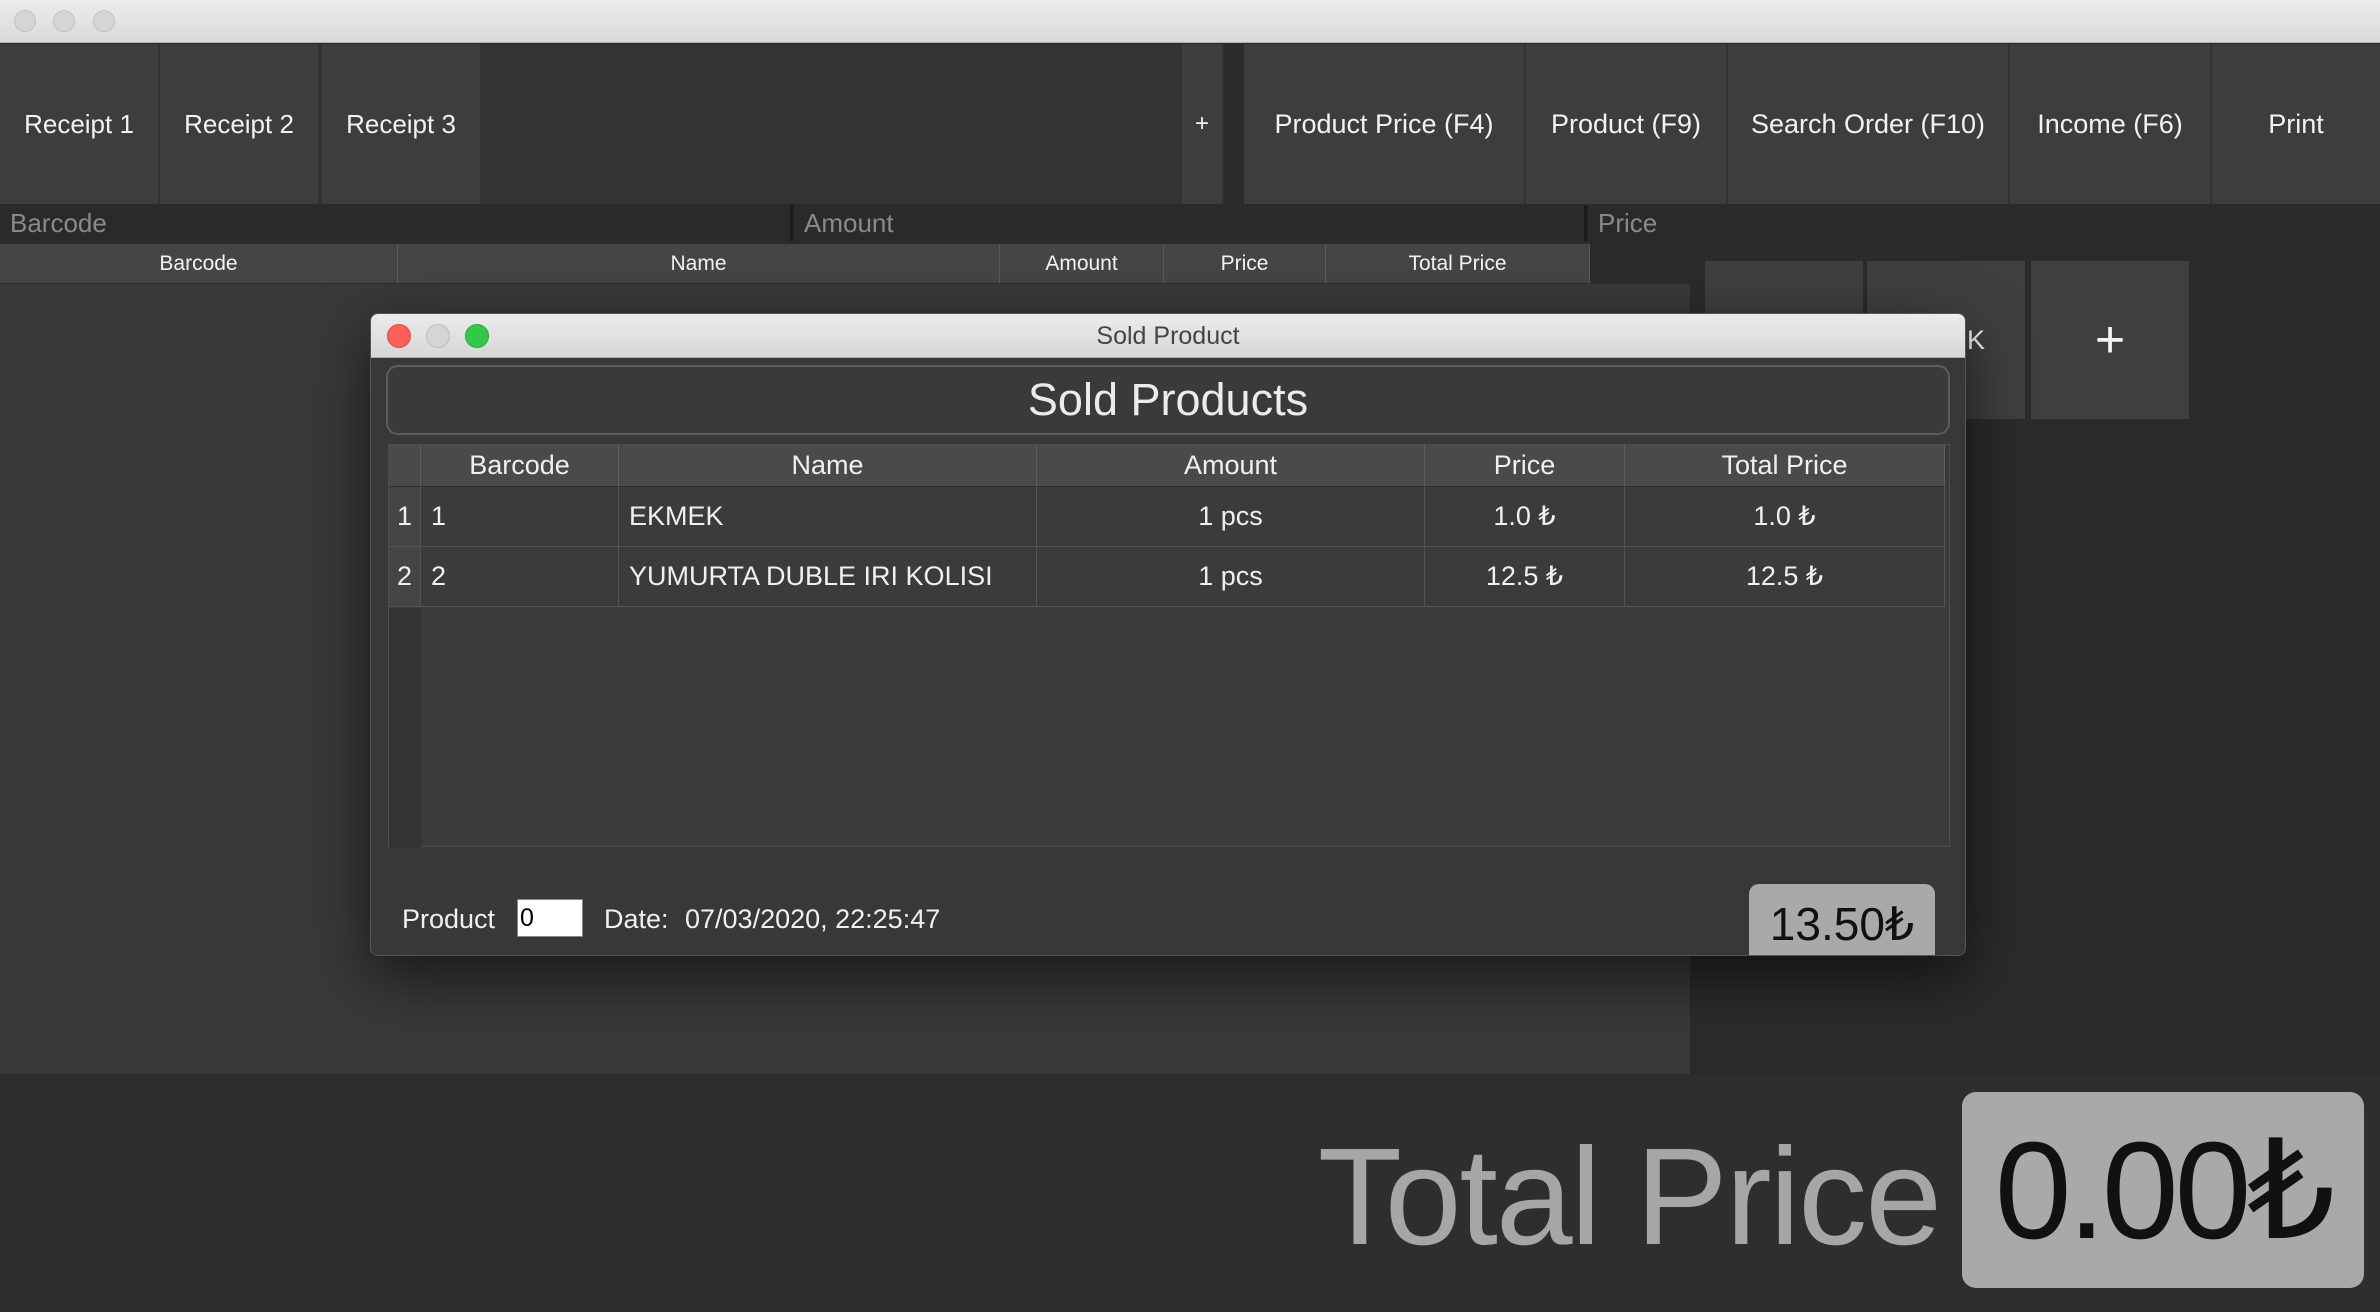  Describe the element at coordinates (813, 919) in the screenshot. I see `date-value: 07/03/2020, 22:25:47` at that location.